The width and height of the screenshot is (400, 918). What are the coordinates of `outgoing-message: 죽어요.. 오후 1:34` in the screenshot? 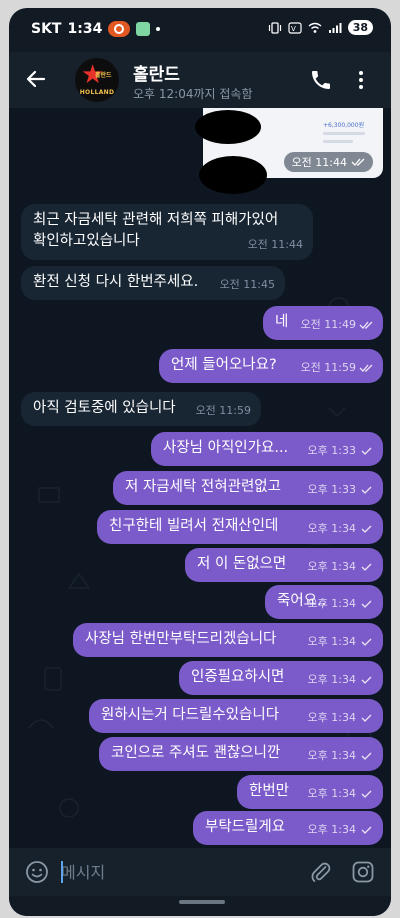 It's located at (324, 602).